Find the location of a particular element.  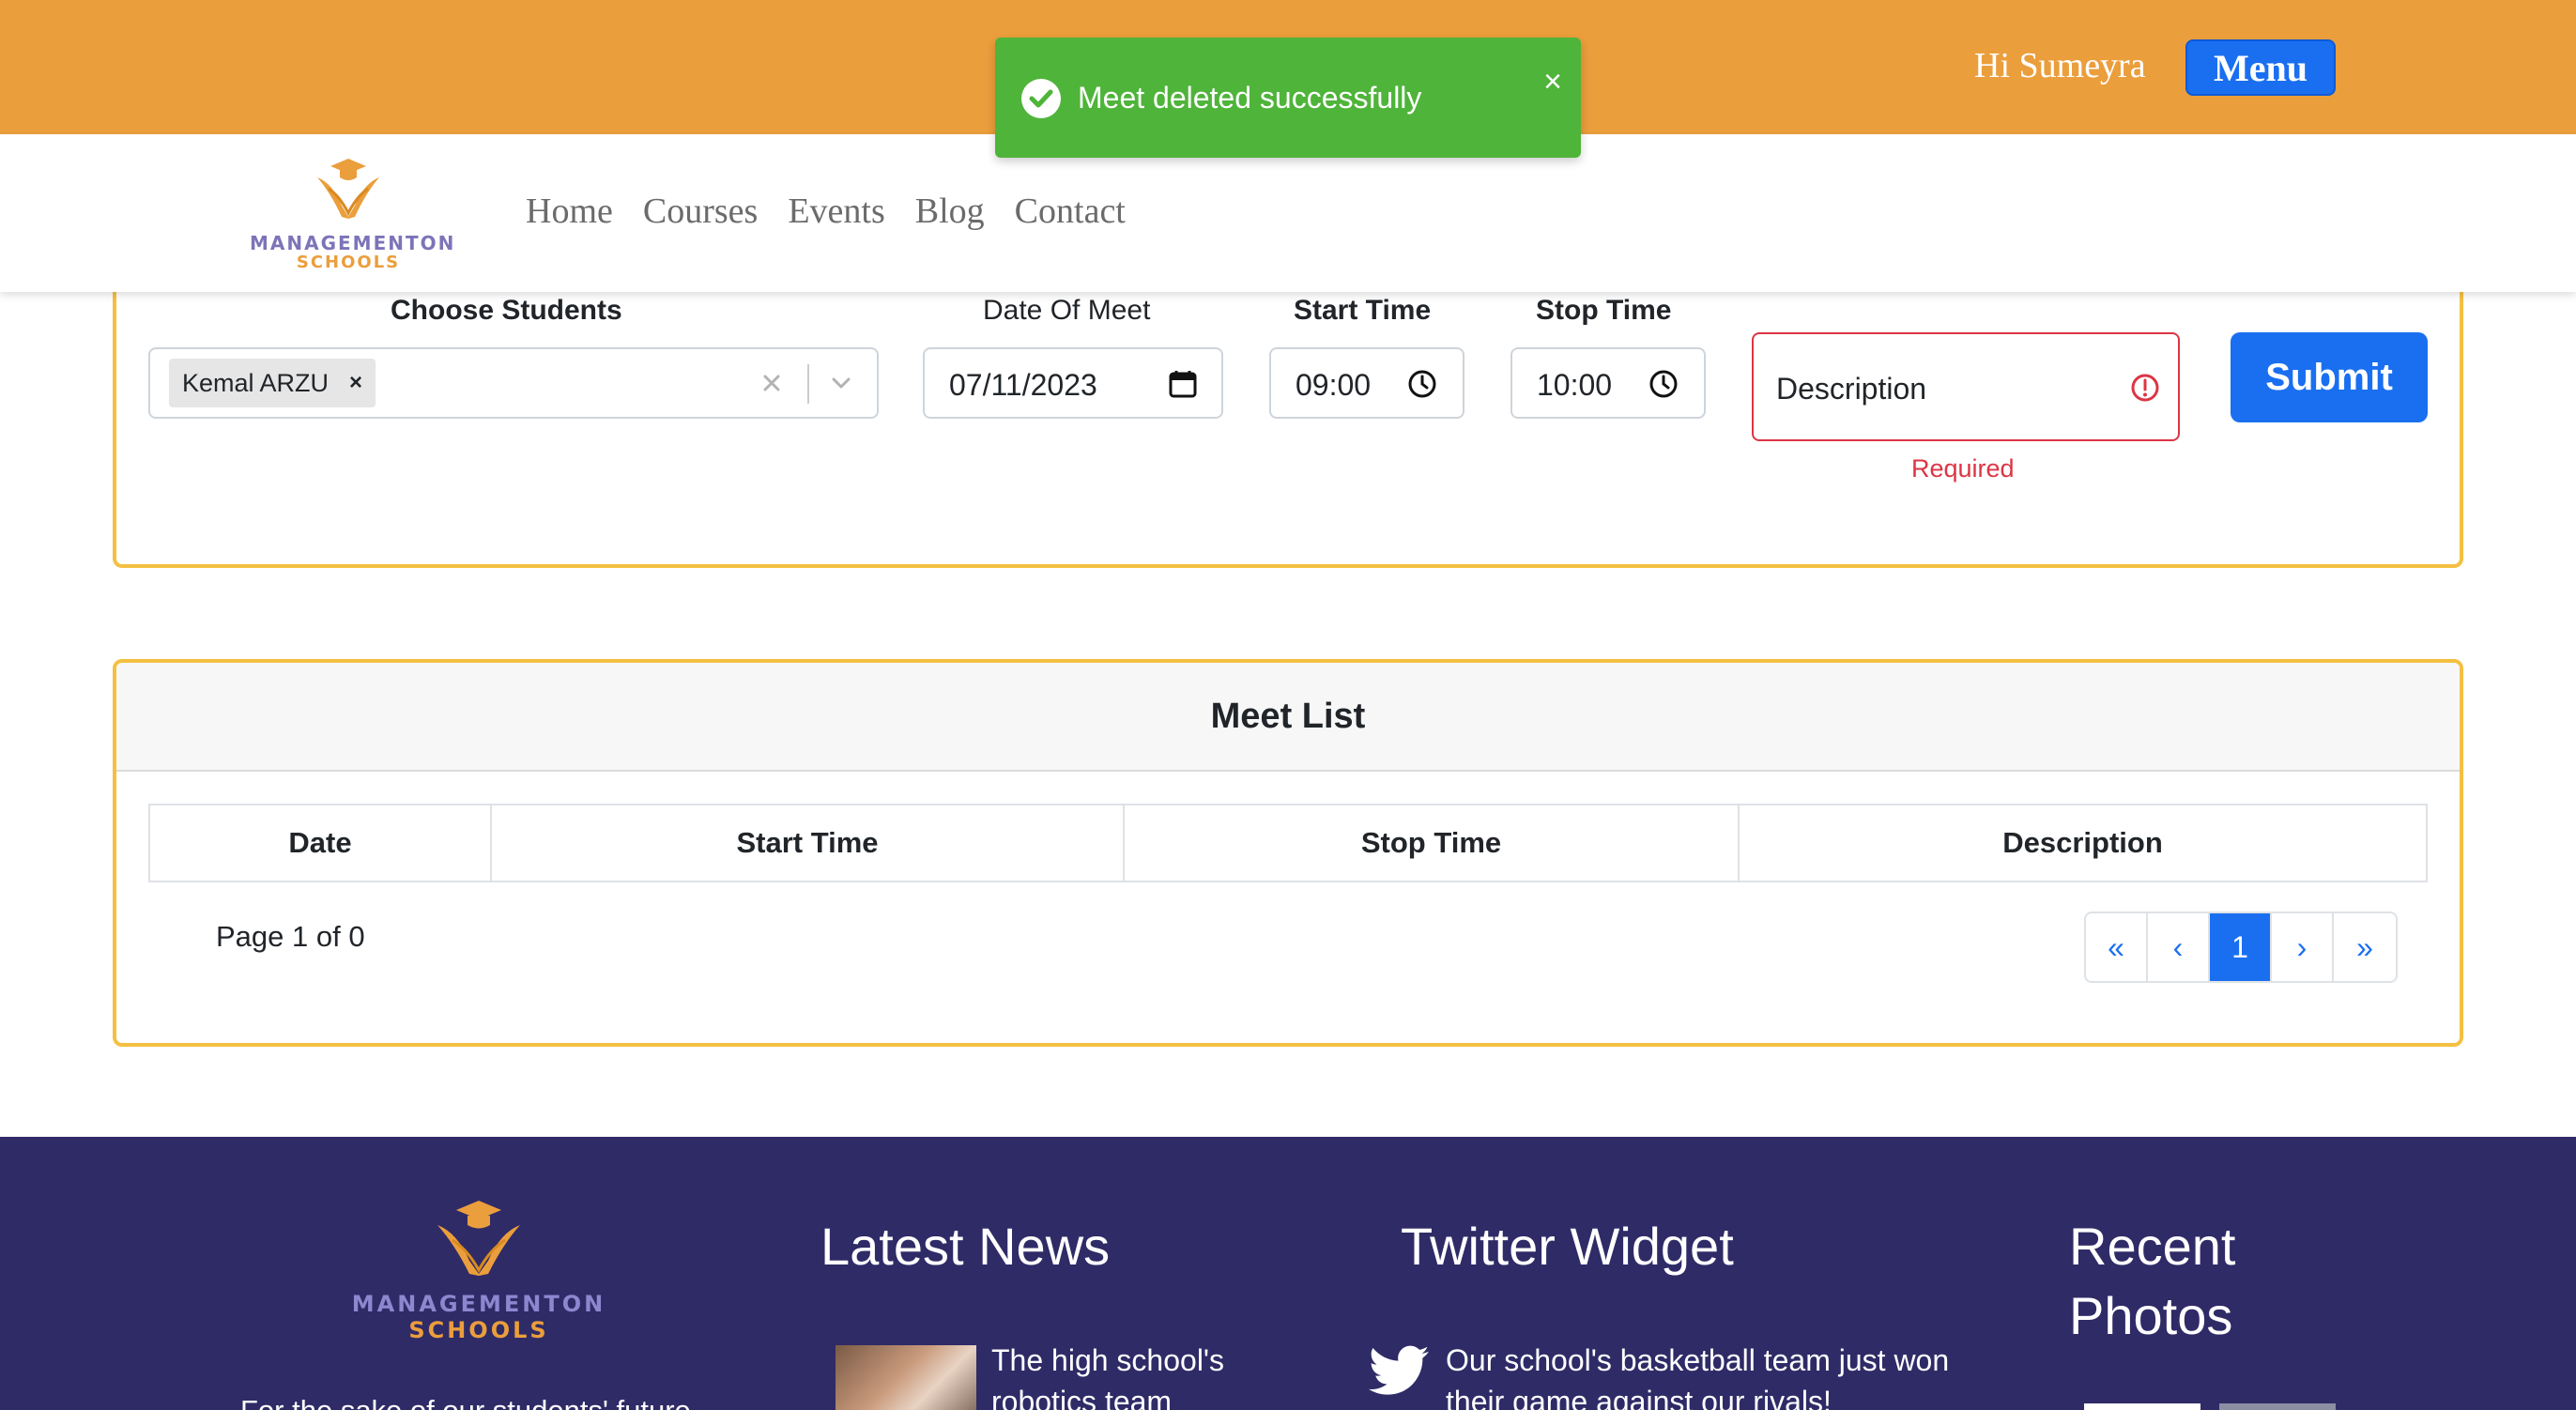

toast-message: Meet deleted successfully is located at coordinates (1250, 98).